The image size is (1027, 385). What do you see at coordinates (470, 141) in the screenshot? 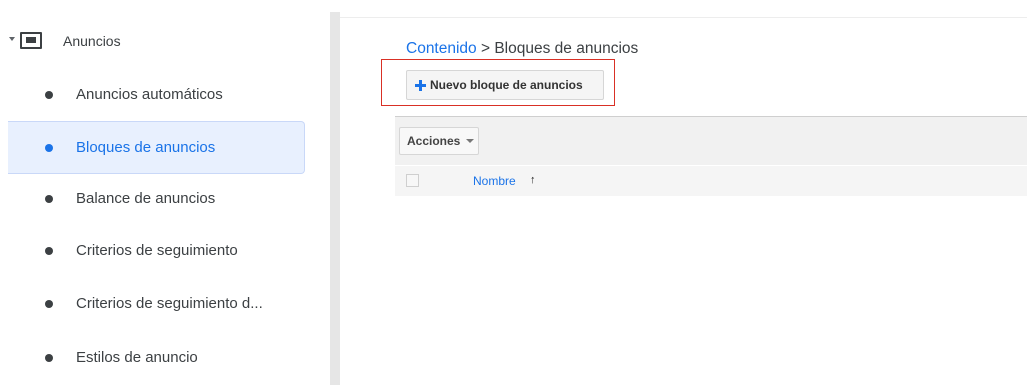
I see `chevron-down-icon` at bounding box center [470, 141].